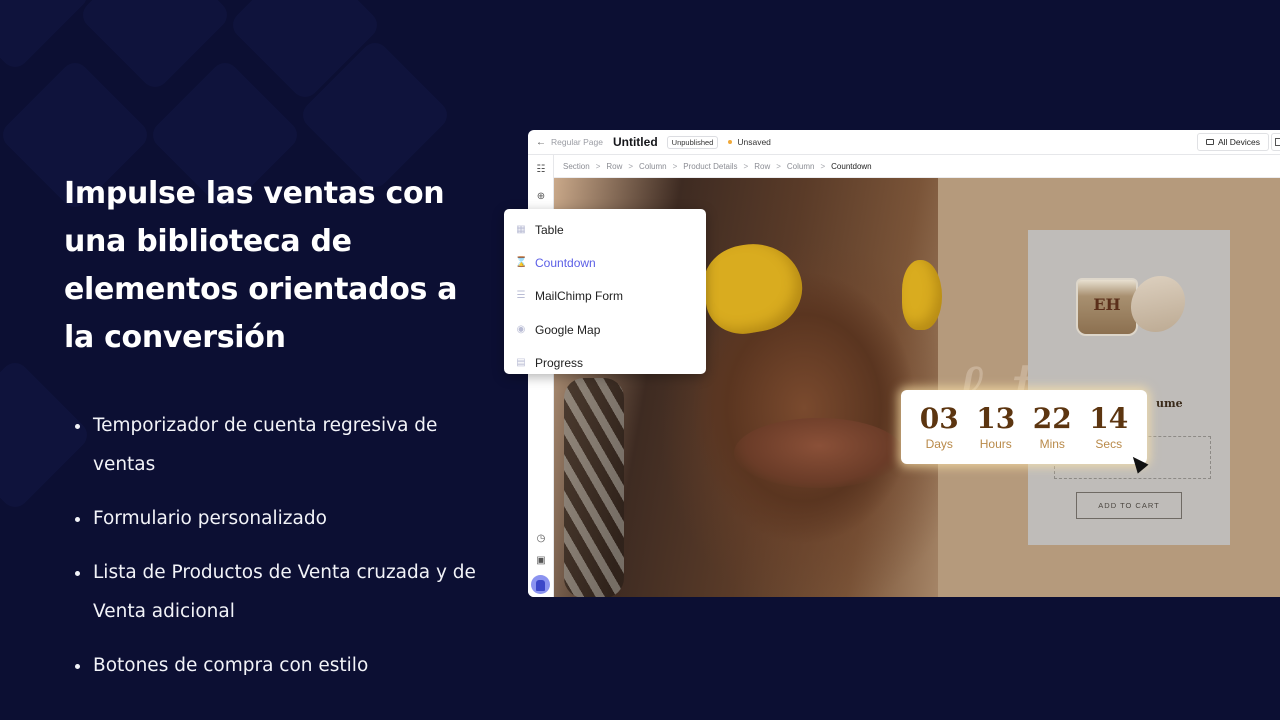  What do you see at coordinates (1052, 418) in the screenshot?
I see `countdown-value: 22` at bounding box center [1052, 418].